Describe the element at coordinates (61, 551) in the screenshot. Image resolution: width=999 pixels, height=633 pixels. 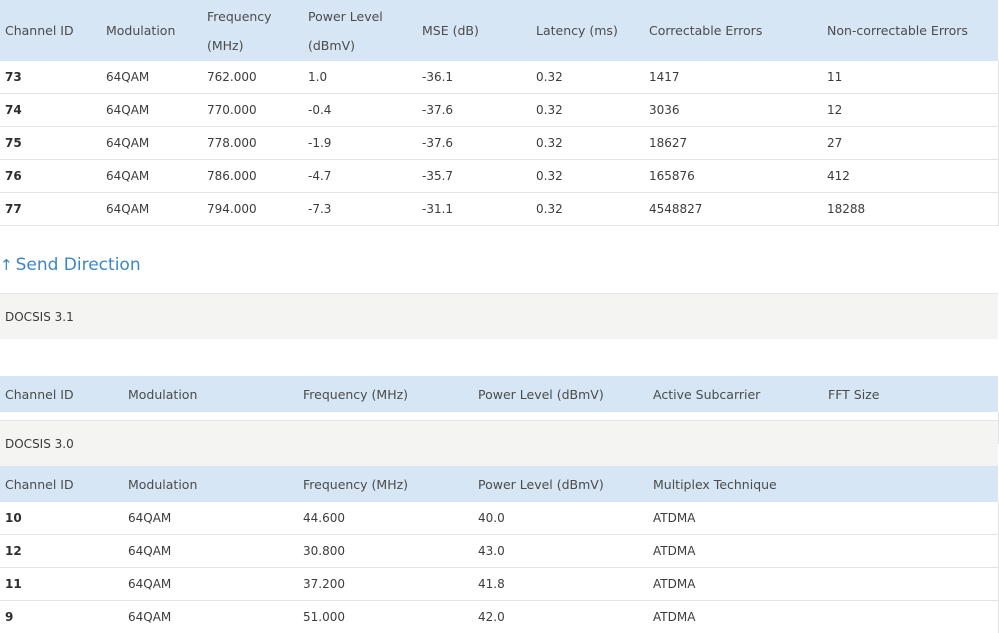
I see `channel-id: 12` at that location.